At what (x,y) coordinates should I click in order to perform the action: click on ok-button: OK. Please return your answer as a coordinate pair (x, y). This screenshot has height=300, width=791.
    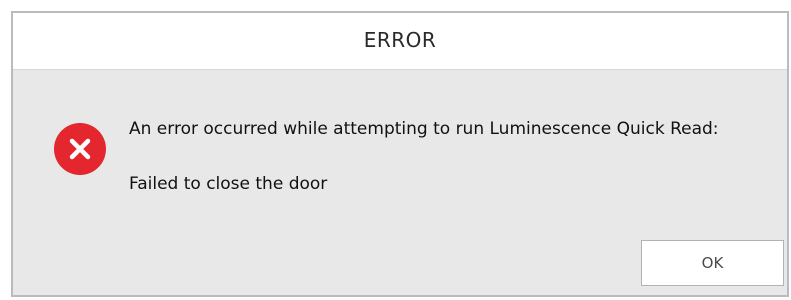
    Looking at the image, I should click on (712, 263).